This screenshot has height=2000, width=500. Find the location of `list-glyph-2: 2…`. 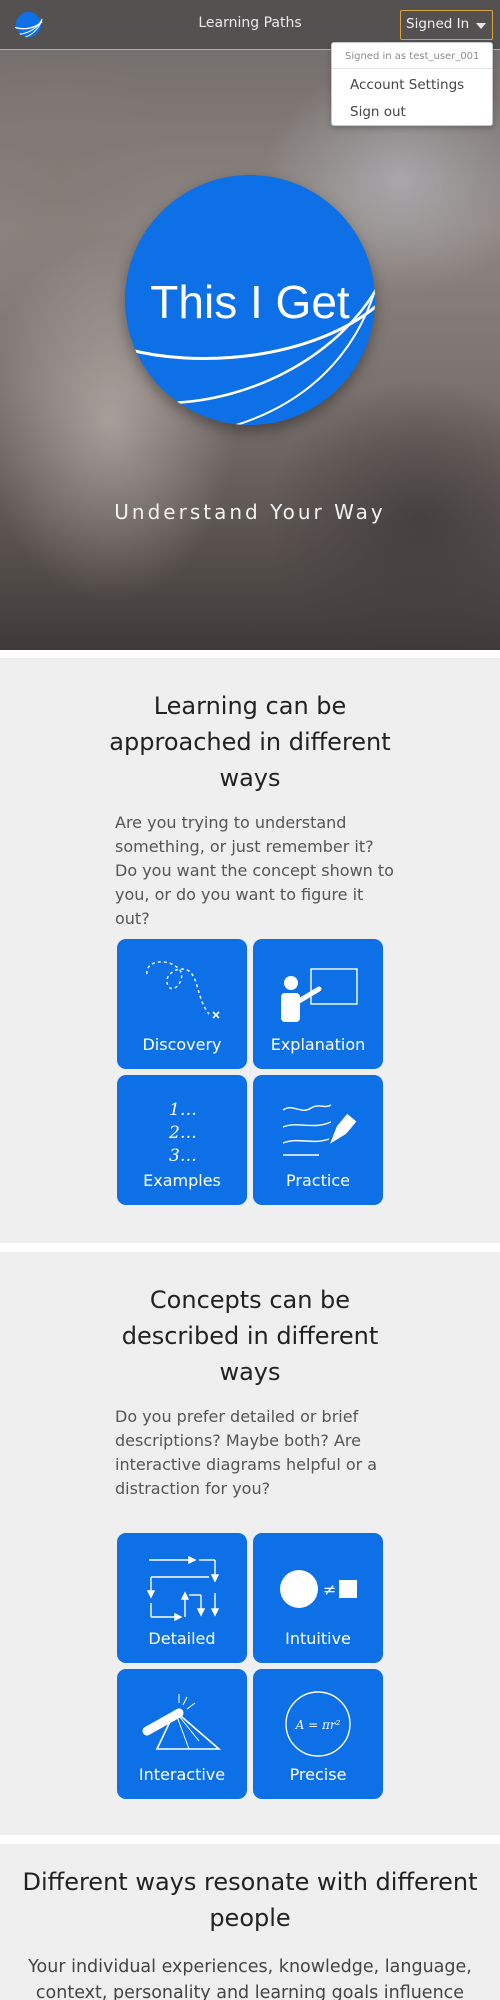

list-glyph-2: 2… is located at coordinates (182, 1133).